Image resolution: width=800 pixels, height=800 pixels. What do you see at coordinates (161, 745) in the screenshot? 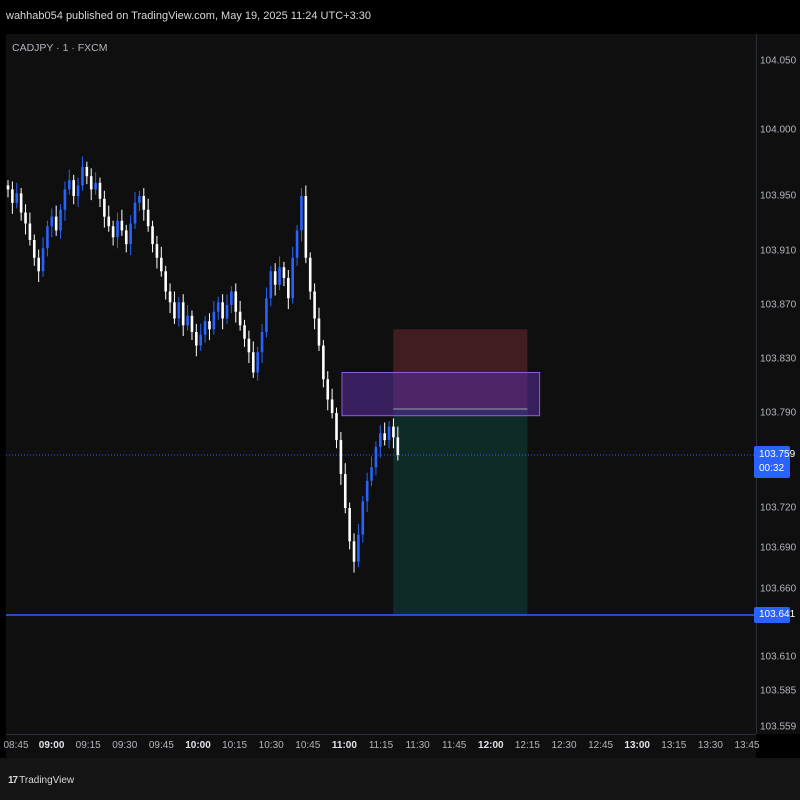
I see `time-tick-label: 09:45` at bounding box center [161, 745].